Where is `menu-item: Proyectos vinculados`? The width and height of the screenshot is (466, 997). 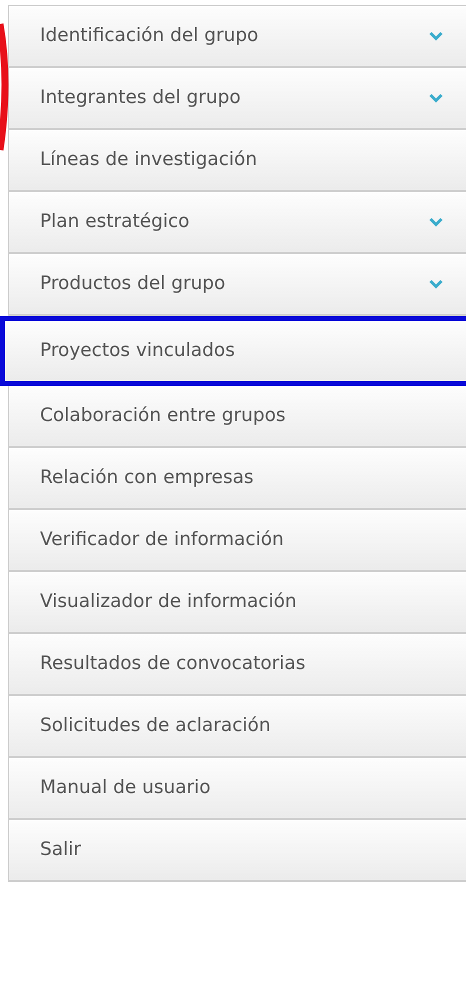
menu-item: Proyectos vinculados is located at coordinates (233, 351).